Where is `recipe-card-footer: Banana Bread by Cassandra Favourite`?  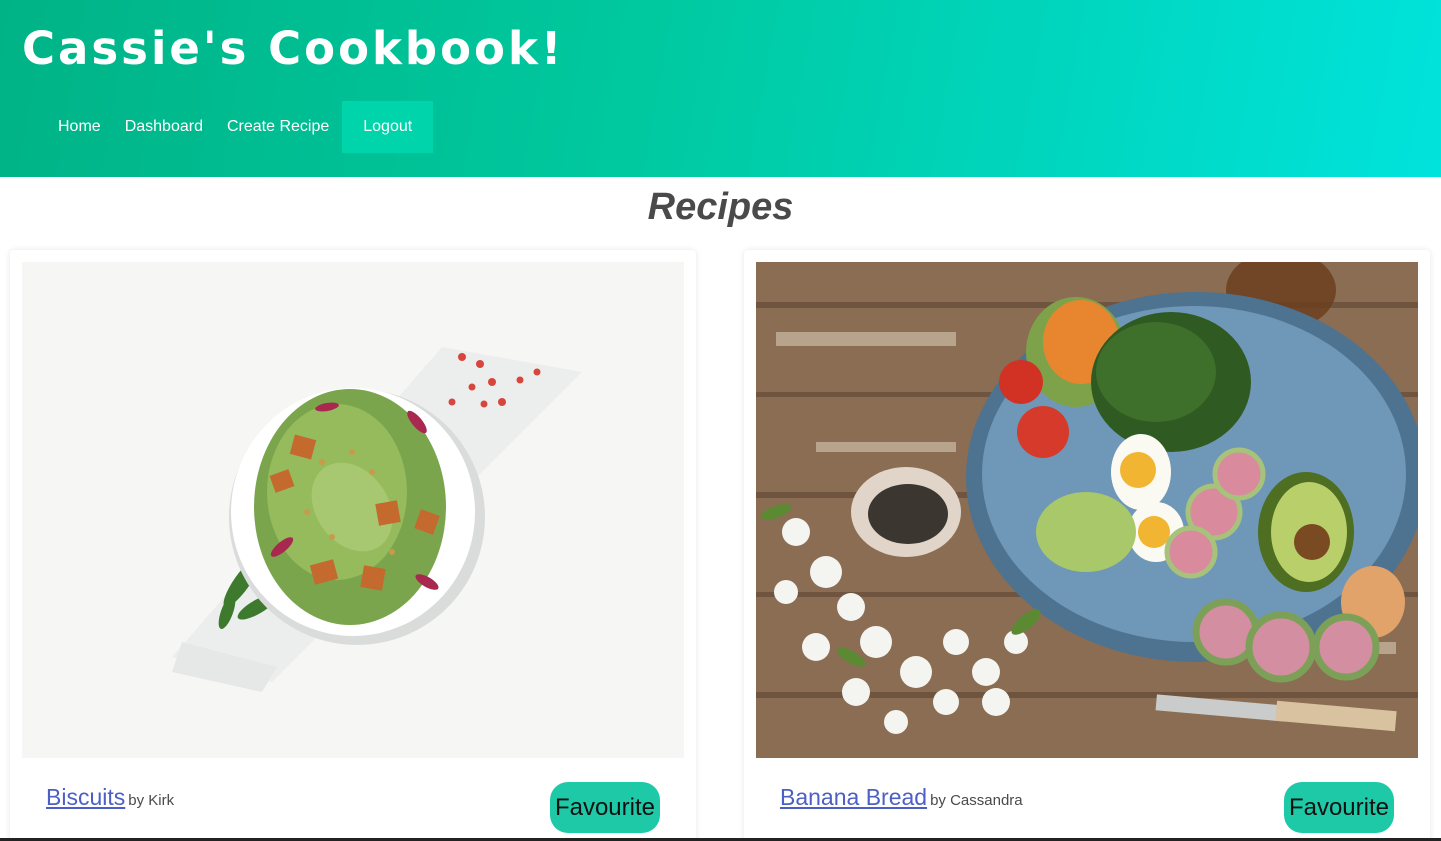 recipe-card-footer: Banana Bread by Cassandra Favourite is located at coordinates (1087, 808).